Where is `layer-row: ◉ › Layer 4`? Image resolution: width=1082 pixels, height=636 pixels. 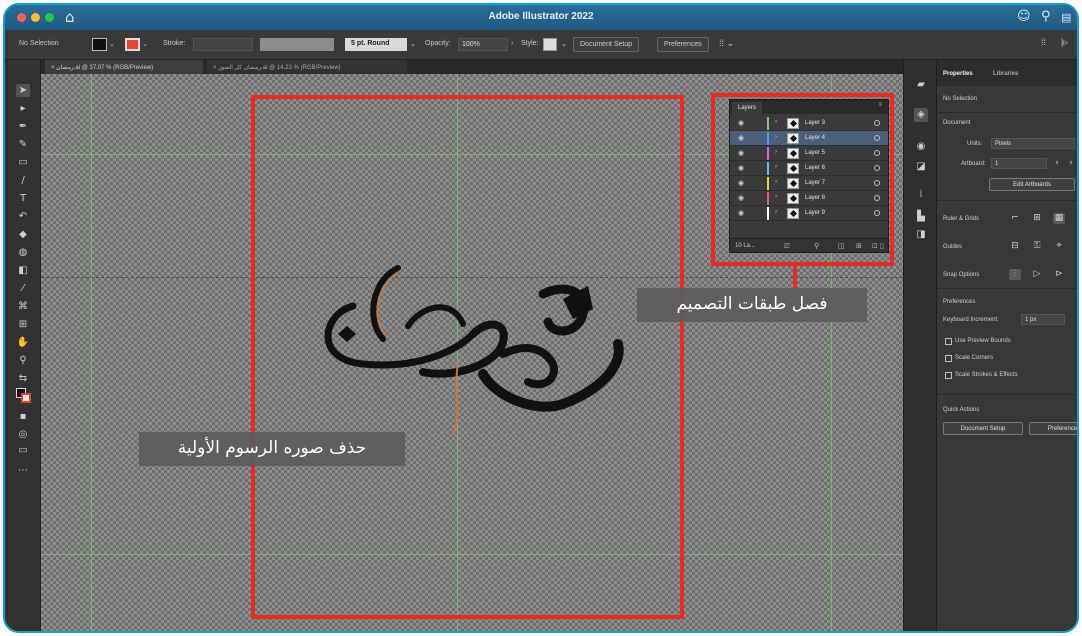 layer-row: ◉ › Layer 4 is located at coordinates (809, 138).